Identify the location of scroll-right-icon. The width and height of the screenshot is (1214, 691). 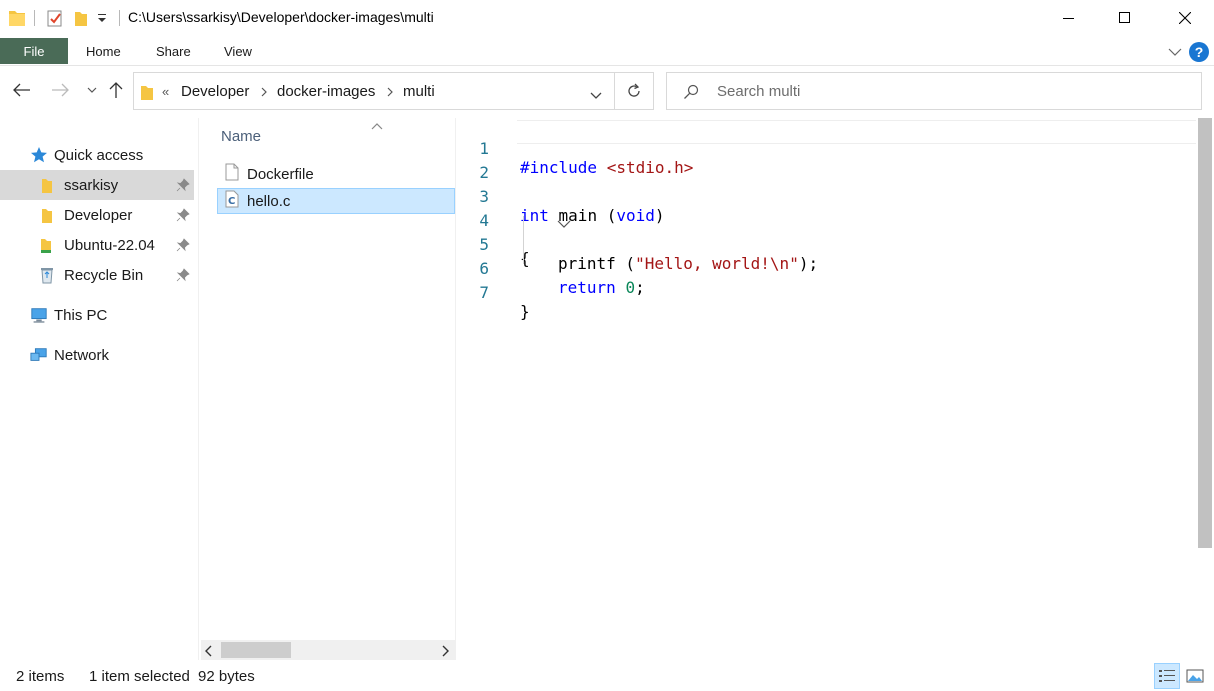
(445, 652).